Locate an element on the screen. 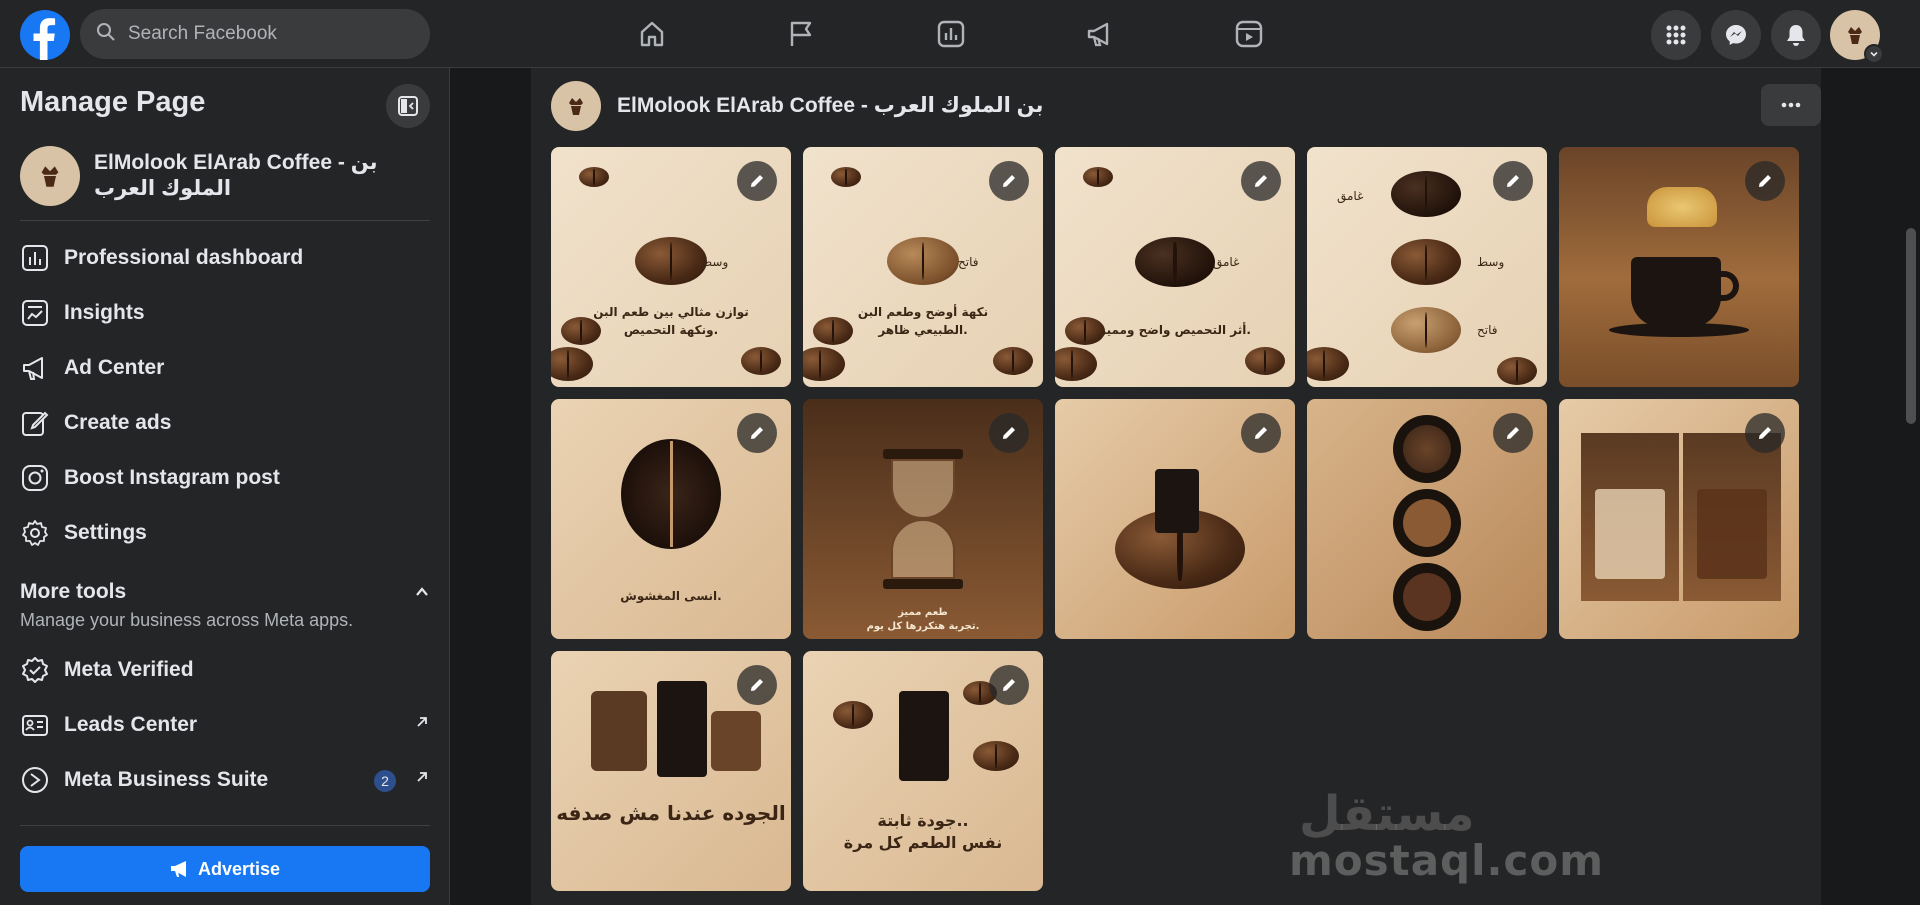 Image resolution: width=1920 pixels, height=905 pixels. more-options-button is located at coordinates (1791, 105).